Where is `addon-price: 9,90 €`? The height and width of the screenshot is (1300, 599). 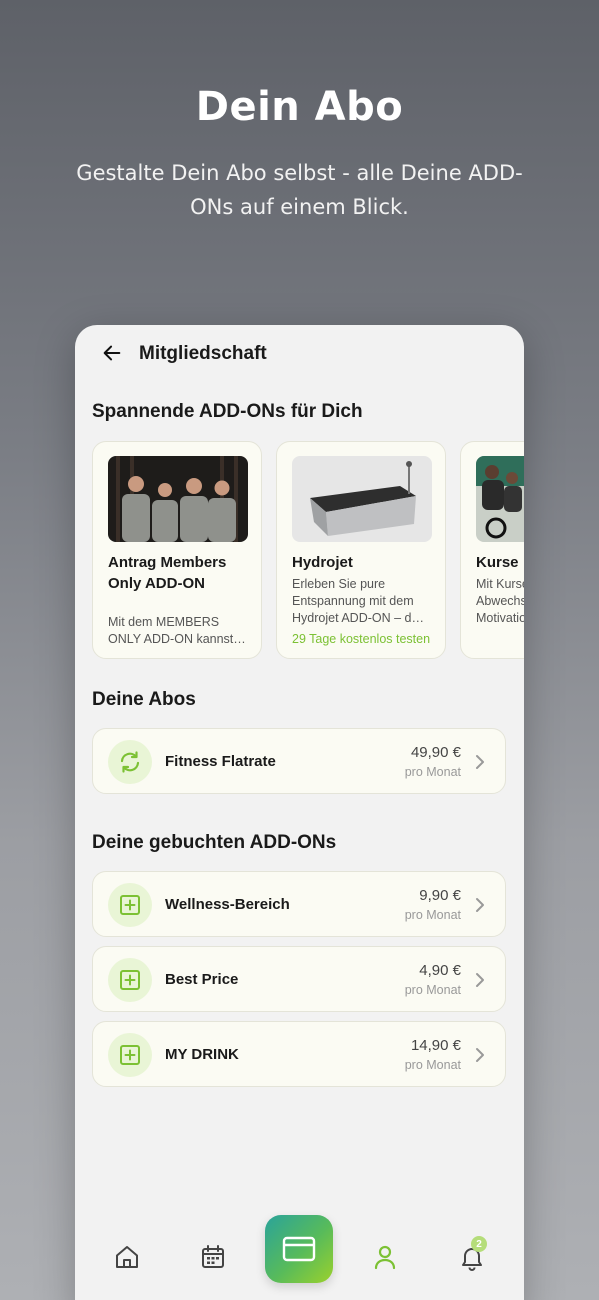 addon-price: 9,90 € is located at coordinates (440, 895).